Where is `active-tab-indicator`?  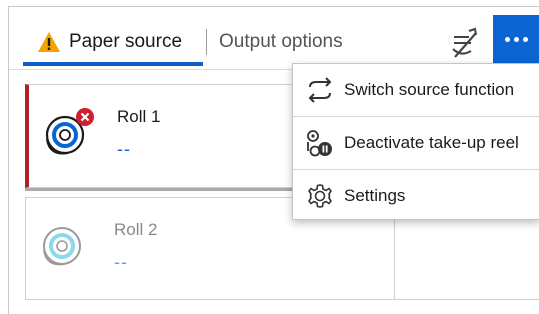 active-tab-indicator is located at coordinates (113, 64).